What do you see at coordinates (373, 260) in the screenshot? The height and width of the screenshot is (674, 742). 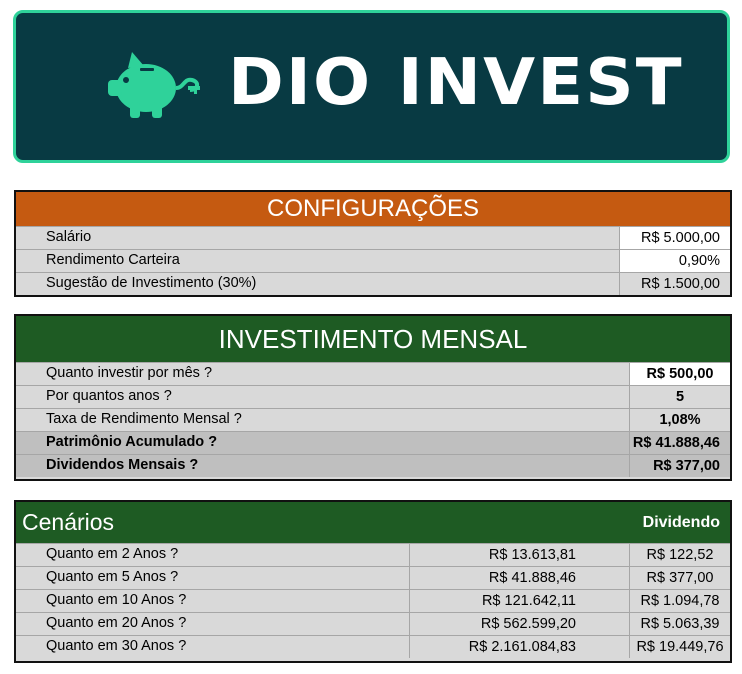 I see `table-row: Rendimento Carteira 0,90%` at bounding box center [373, 260].